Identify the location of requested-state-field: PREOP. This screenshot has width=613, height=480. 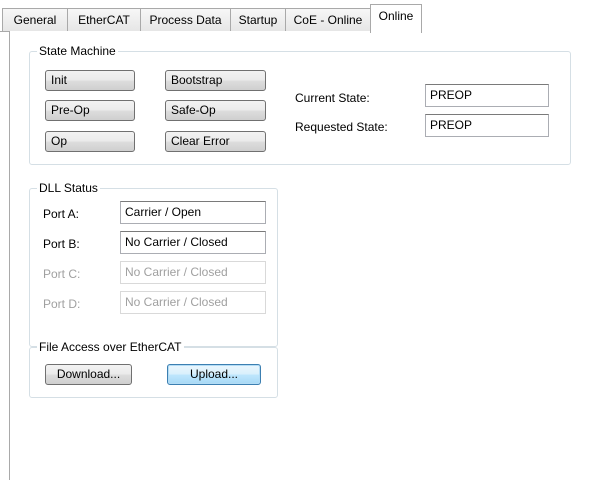
(487, 125).